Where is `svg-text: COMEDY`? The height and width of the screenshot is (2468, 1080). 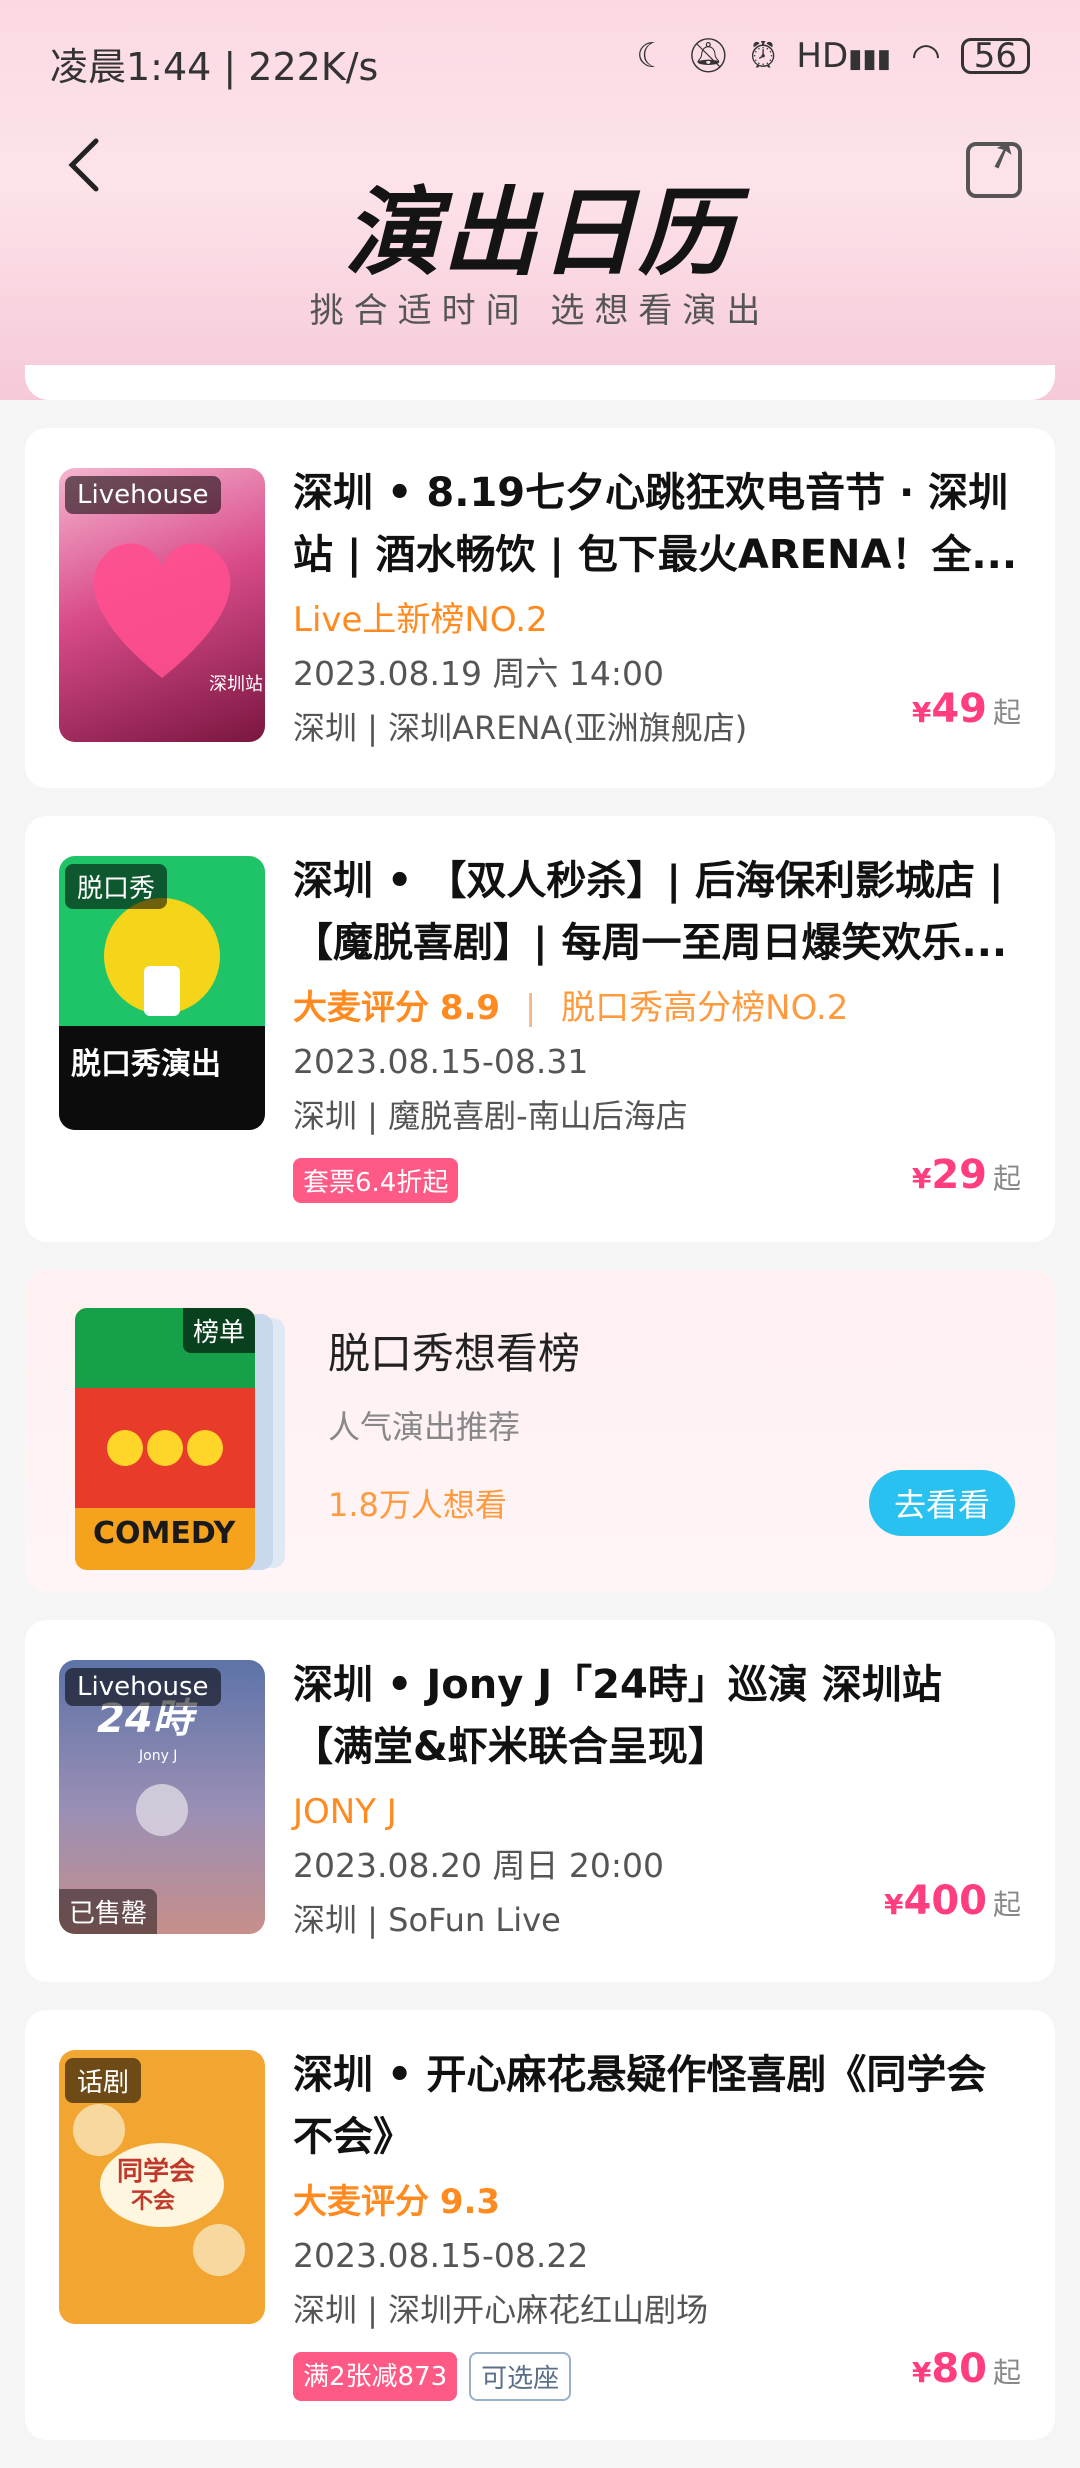
svg-text: COMEDY is located at coordinates (165, 1533).